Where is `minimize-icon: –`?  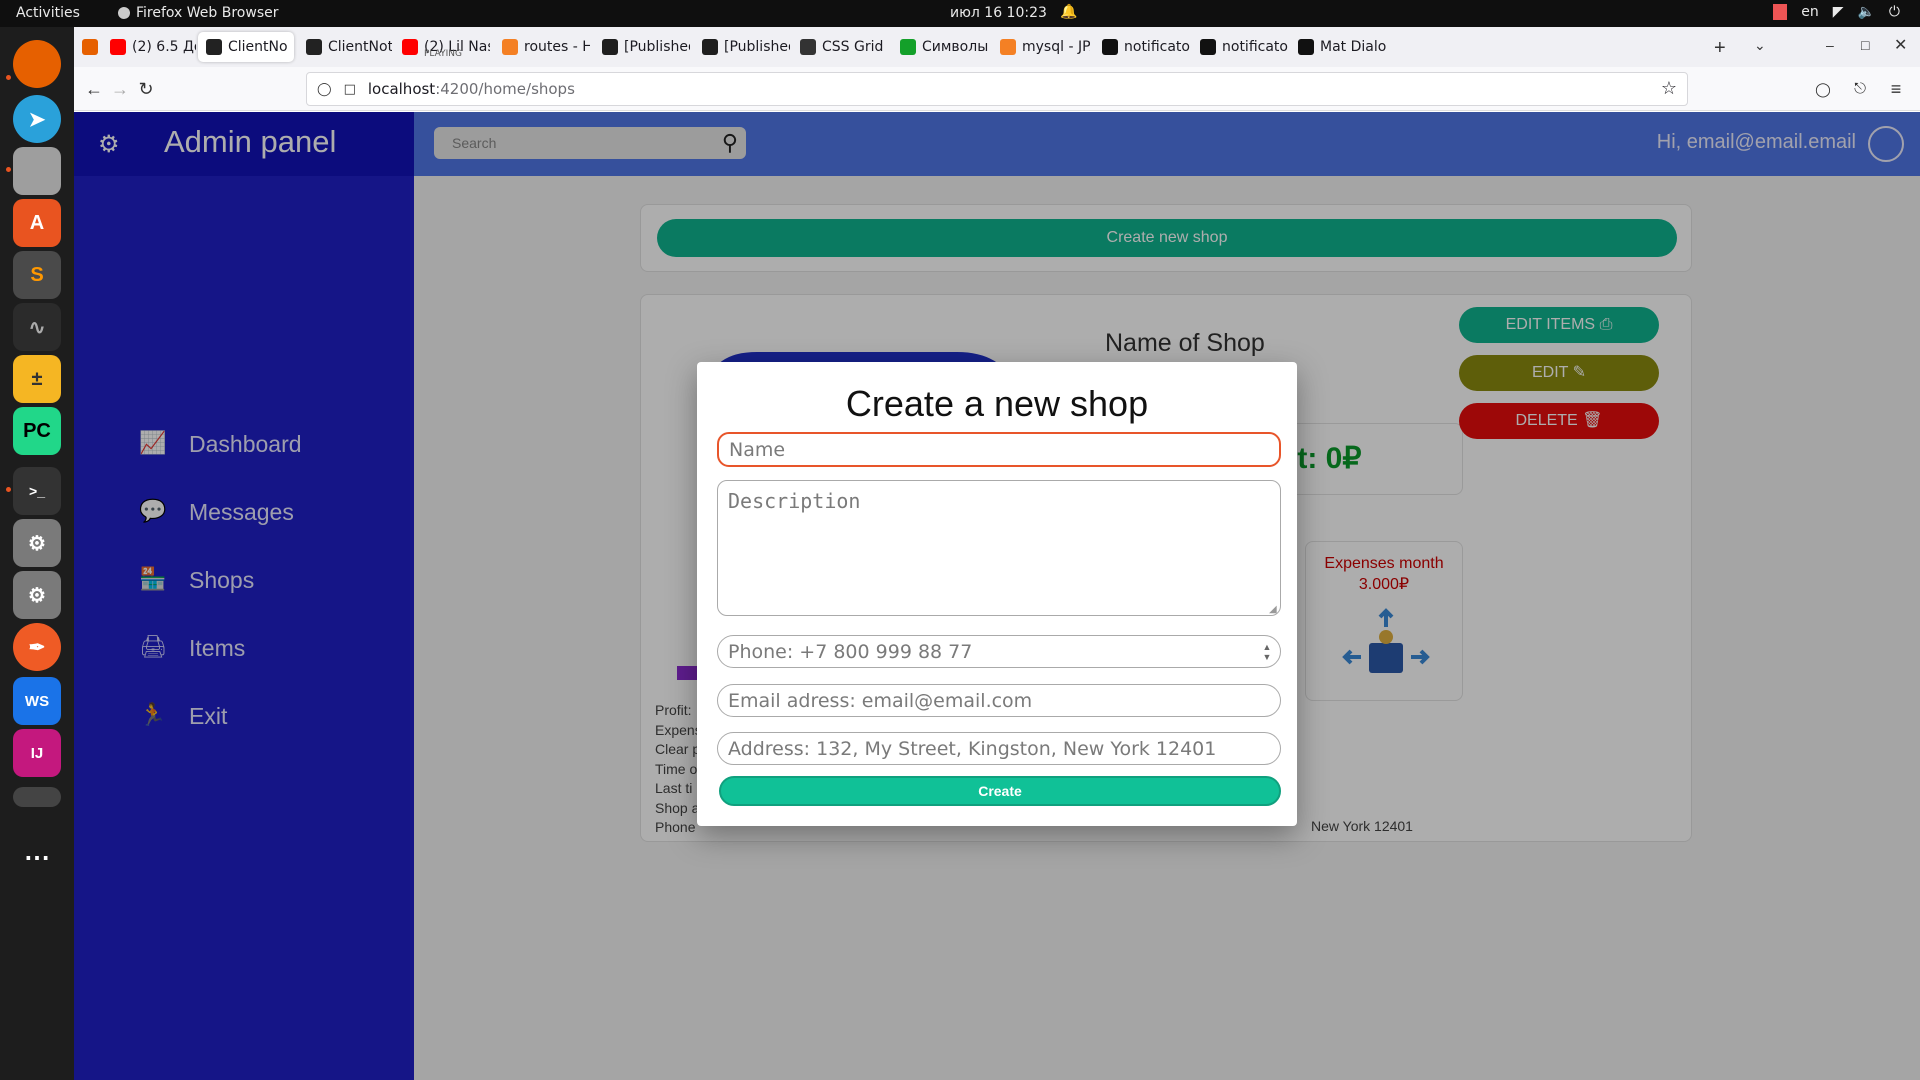
minimize-icon: – is located at coordinates (1830, 45).